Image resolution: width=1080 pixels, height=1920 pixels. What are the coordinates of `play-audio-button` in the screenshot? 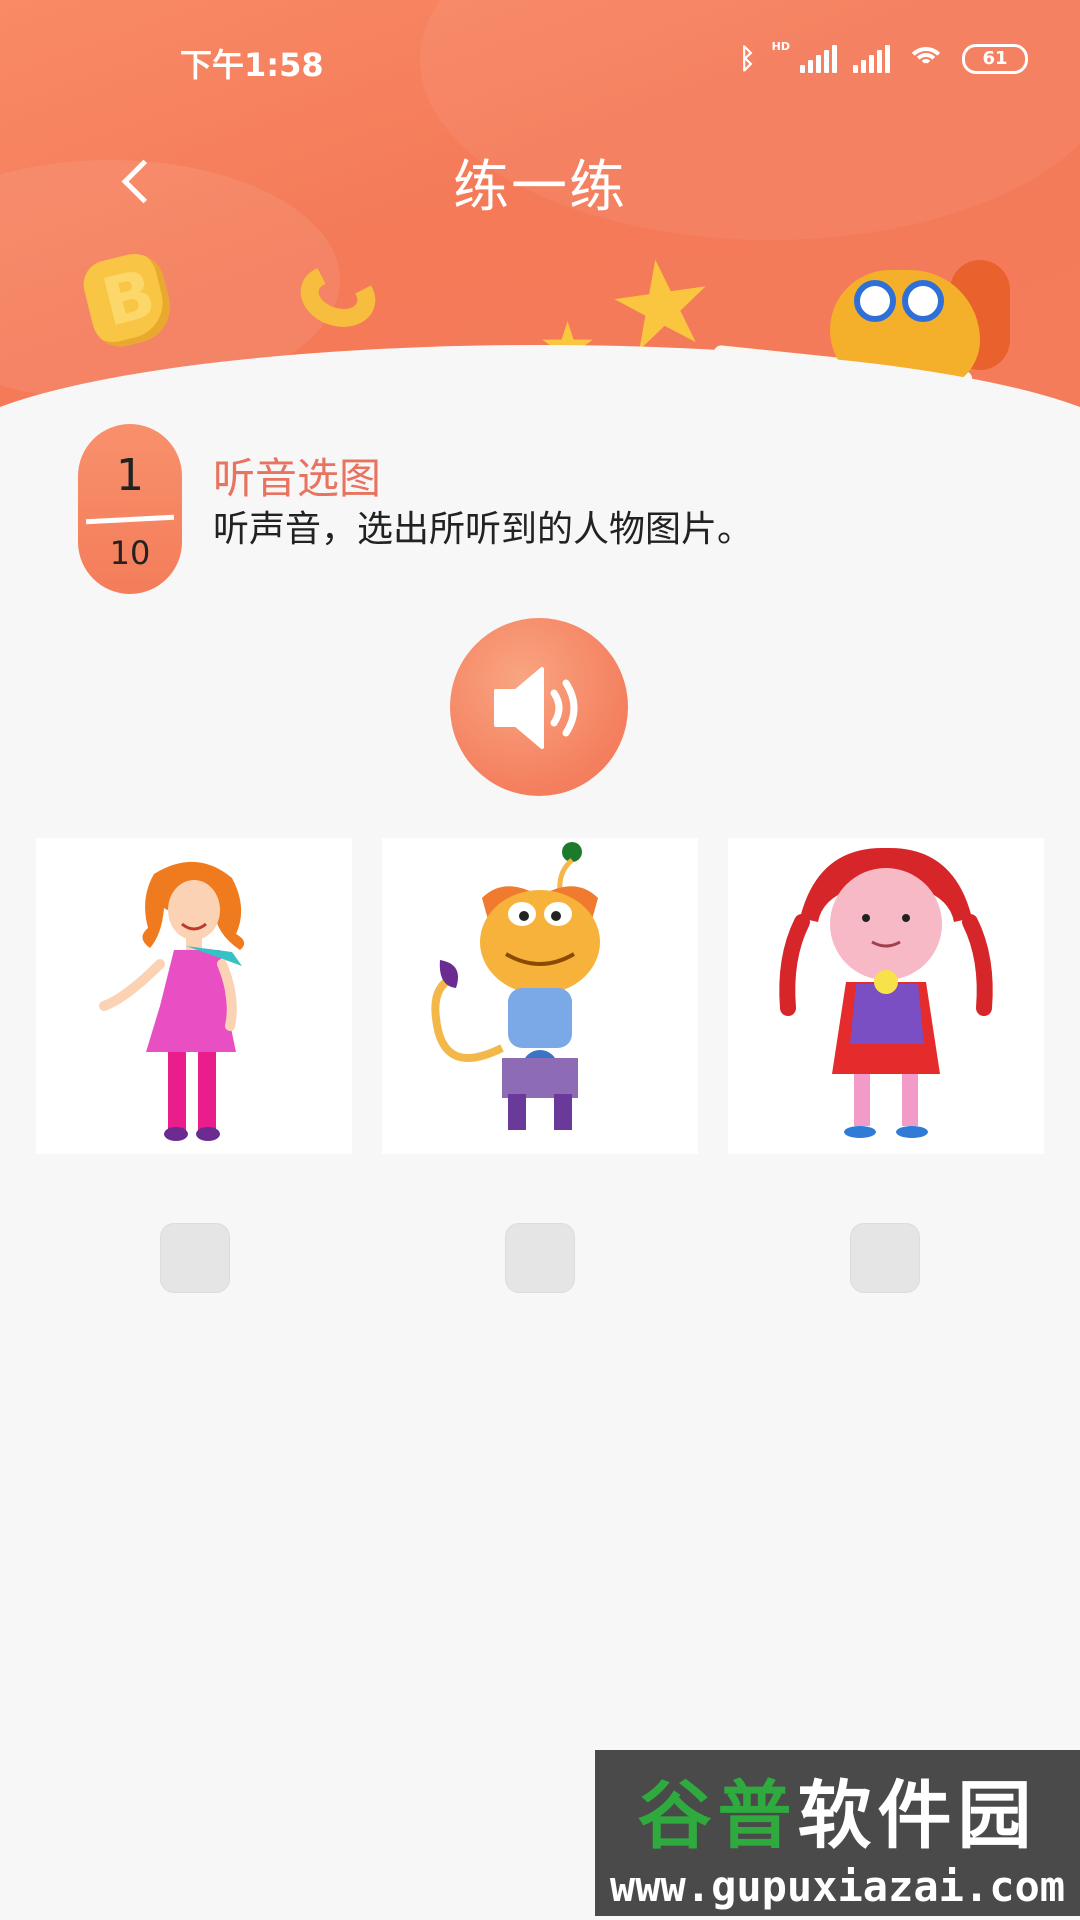 It's located at (539, 707).